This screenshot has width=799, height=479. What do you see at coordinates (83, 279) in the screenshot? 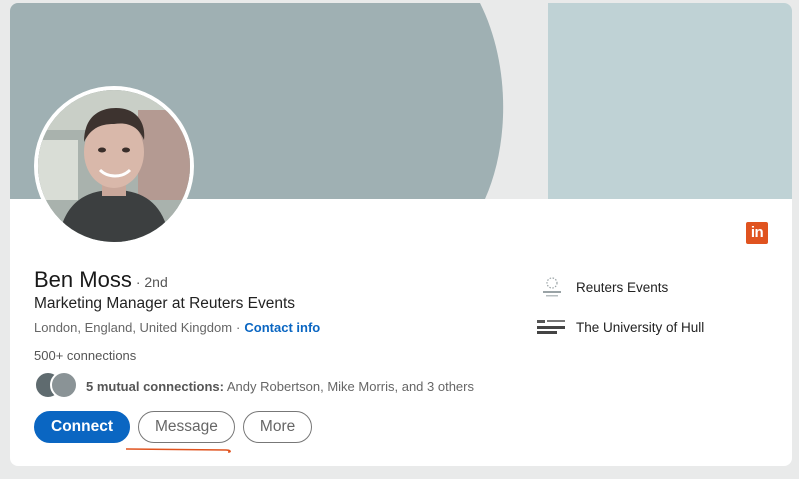
I see `profile-name: Ben Moss` at bounding box center [83, 279].